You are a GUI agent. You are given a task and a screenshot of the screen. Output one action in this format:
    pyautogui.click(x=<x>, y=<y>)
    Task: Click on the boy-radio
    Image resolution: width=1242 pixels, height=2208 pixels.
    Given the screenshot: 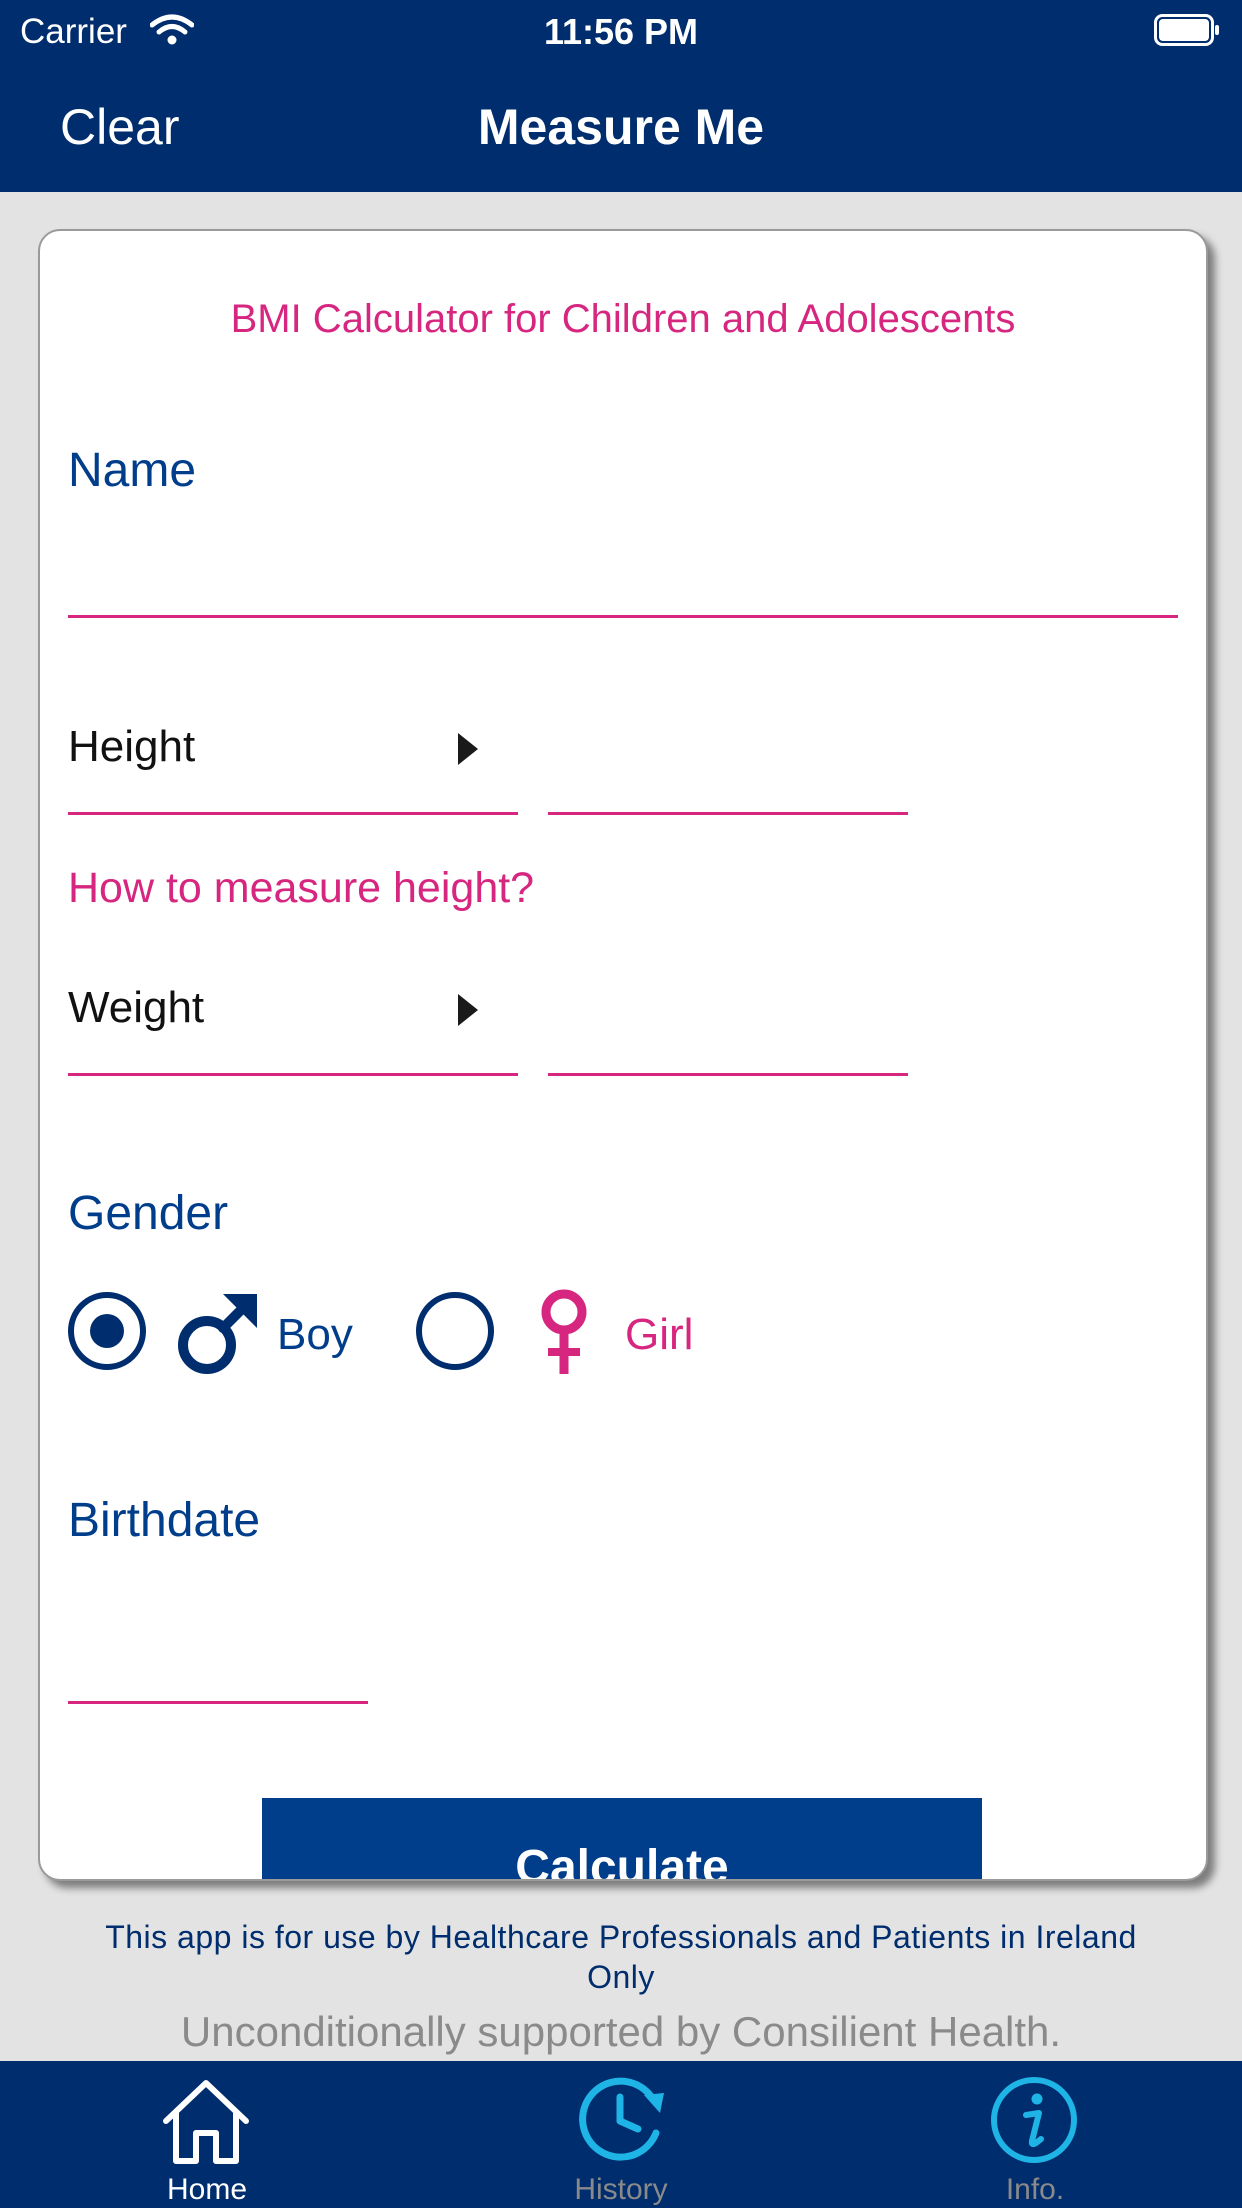 What is the action you would take?
    pyautogui.click(x=107, y=1331)
    